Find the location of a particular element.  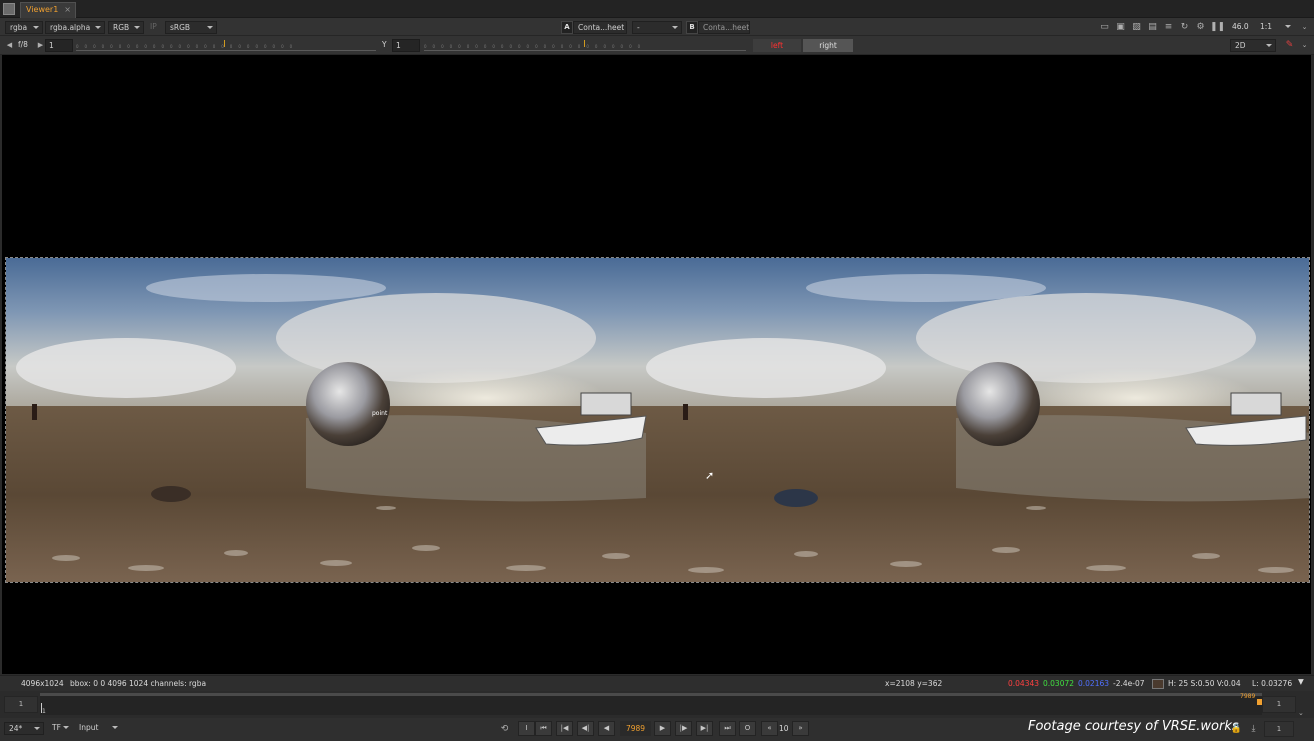

refresh-icon: ↻ is located at coordinates (1184, 27).